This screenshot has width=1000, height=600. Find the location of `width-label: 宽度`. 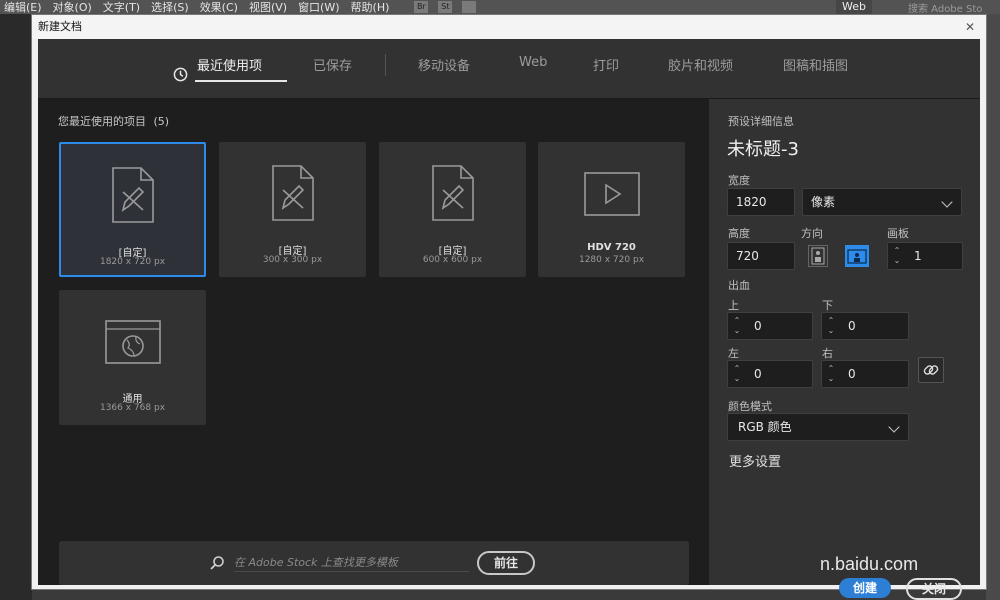

width-label: 宽度 is located at coordinates (739, 180).